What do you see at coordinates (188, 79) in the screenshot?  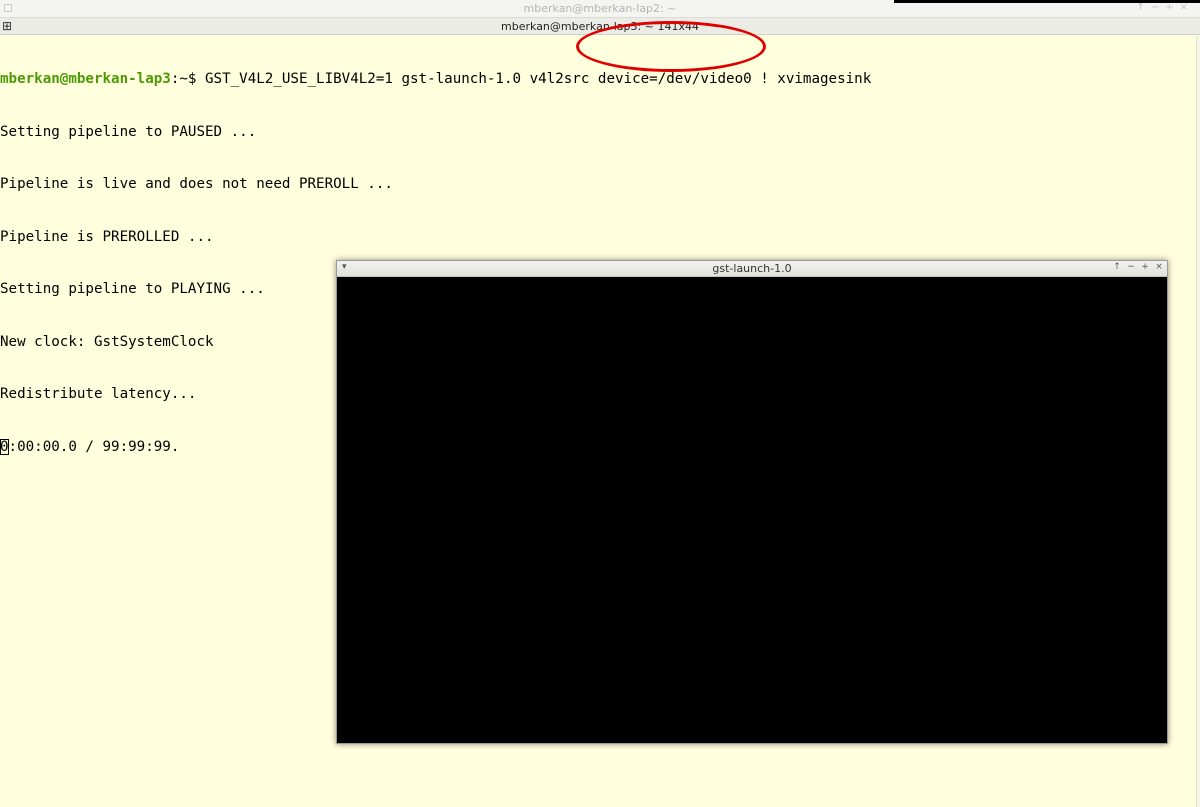 I see `prompt-suffix: :~$` at bounding box center [188, 79].